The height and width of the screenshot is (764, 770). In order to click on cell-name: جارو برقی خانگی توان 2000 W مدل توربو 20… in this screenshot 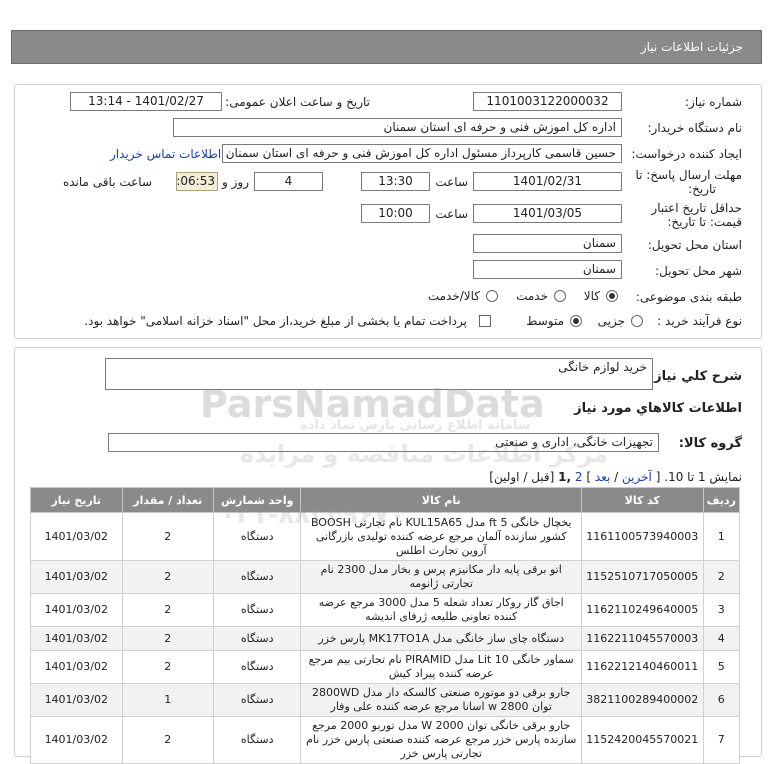, I will do `click(441, 740)`.